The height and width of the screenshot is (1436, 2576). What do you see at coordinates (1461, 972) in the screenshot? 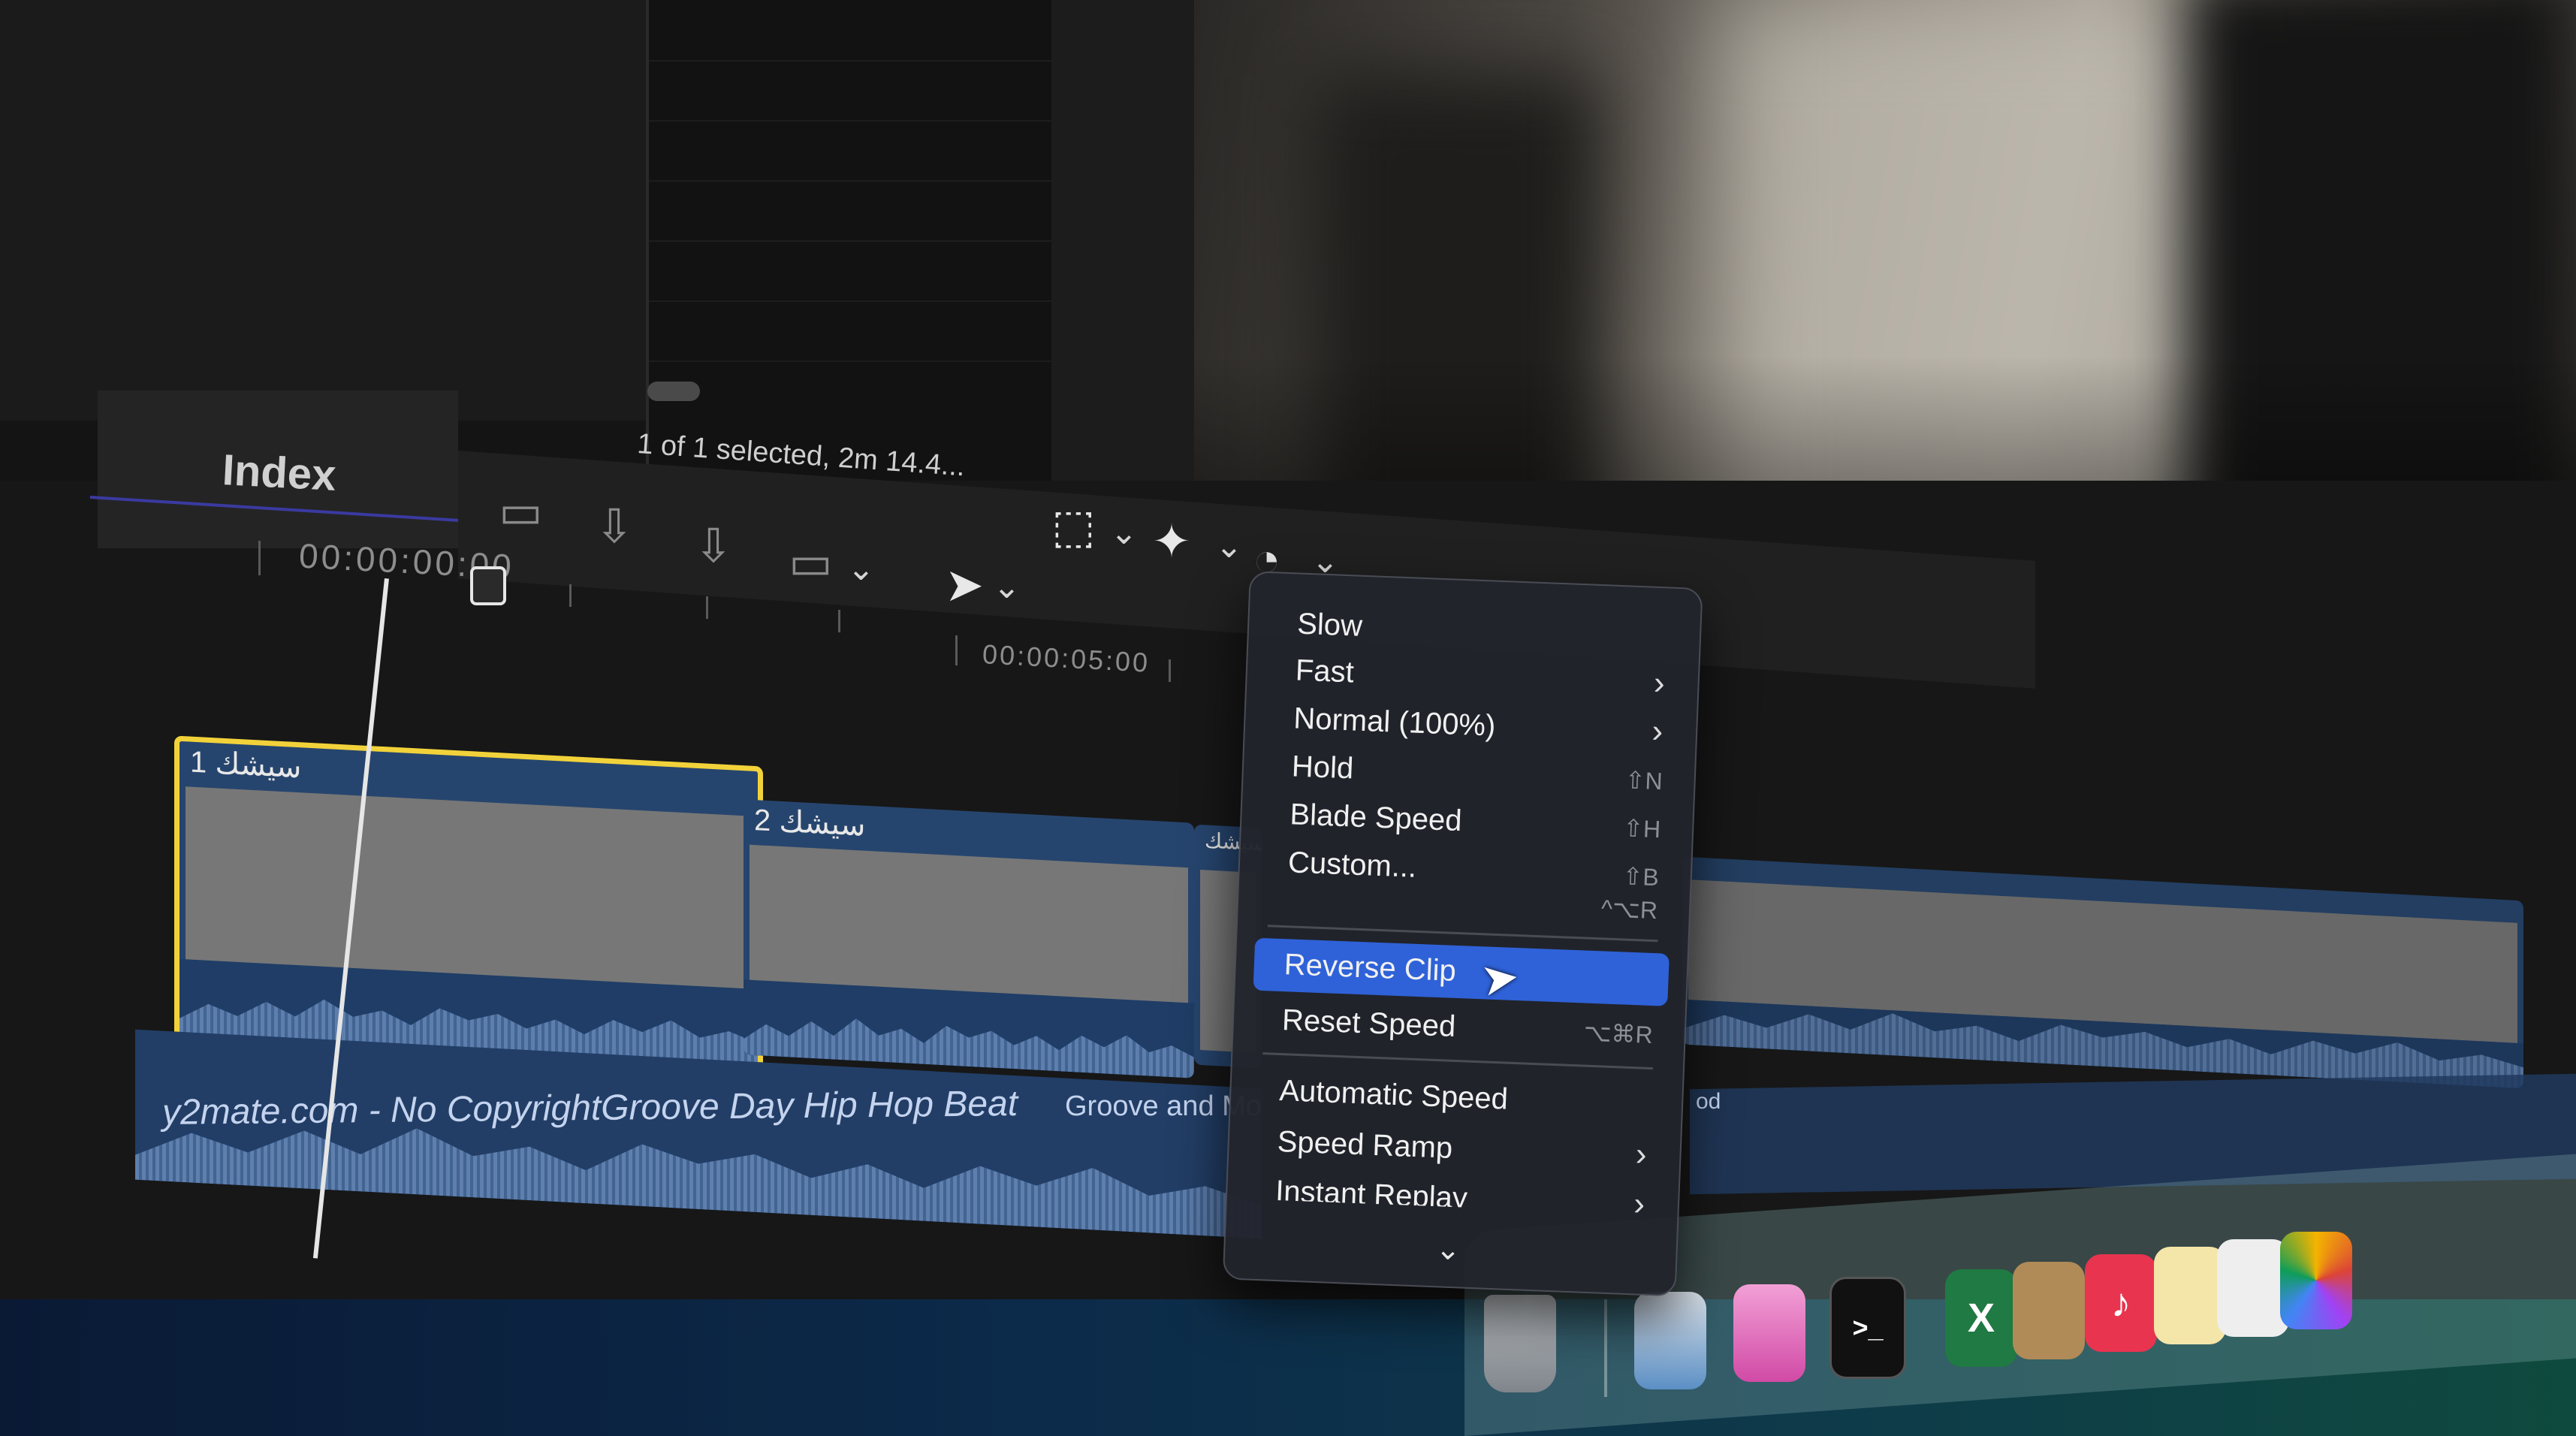
I see `menu-item-reverse-clip: Reverse Clip` at bounding box center [1461, 972].